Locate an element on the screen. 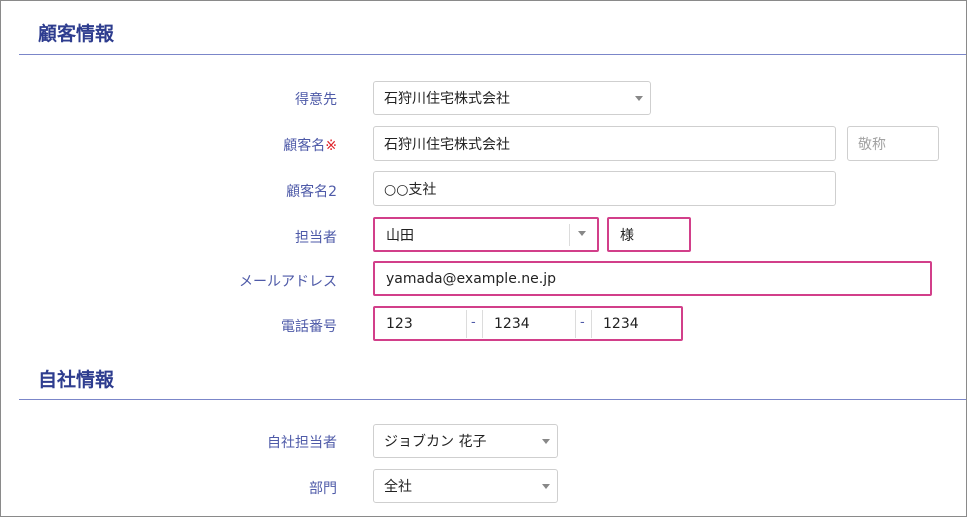 This screenshot has width=967, height=517. contact-honorific-highlight is located at coordinates (649, 234).